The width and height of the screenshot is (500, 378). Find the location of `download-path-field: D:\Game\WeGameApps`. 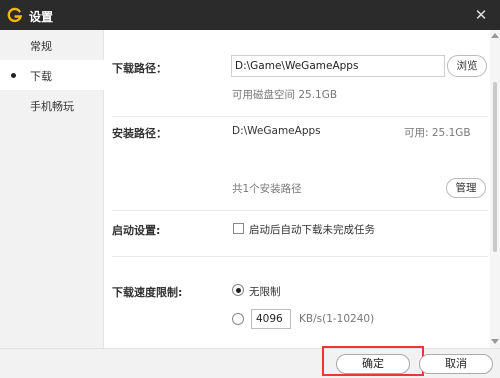

download-path-field: D:\Game\WeGameApps is located at coordinates (338, 66).